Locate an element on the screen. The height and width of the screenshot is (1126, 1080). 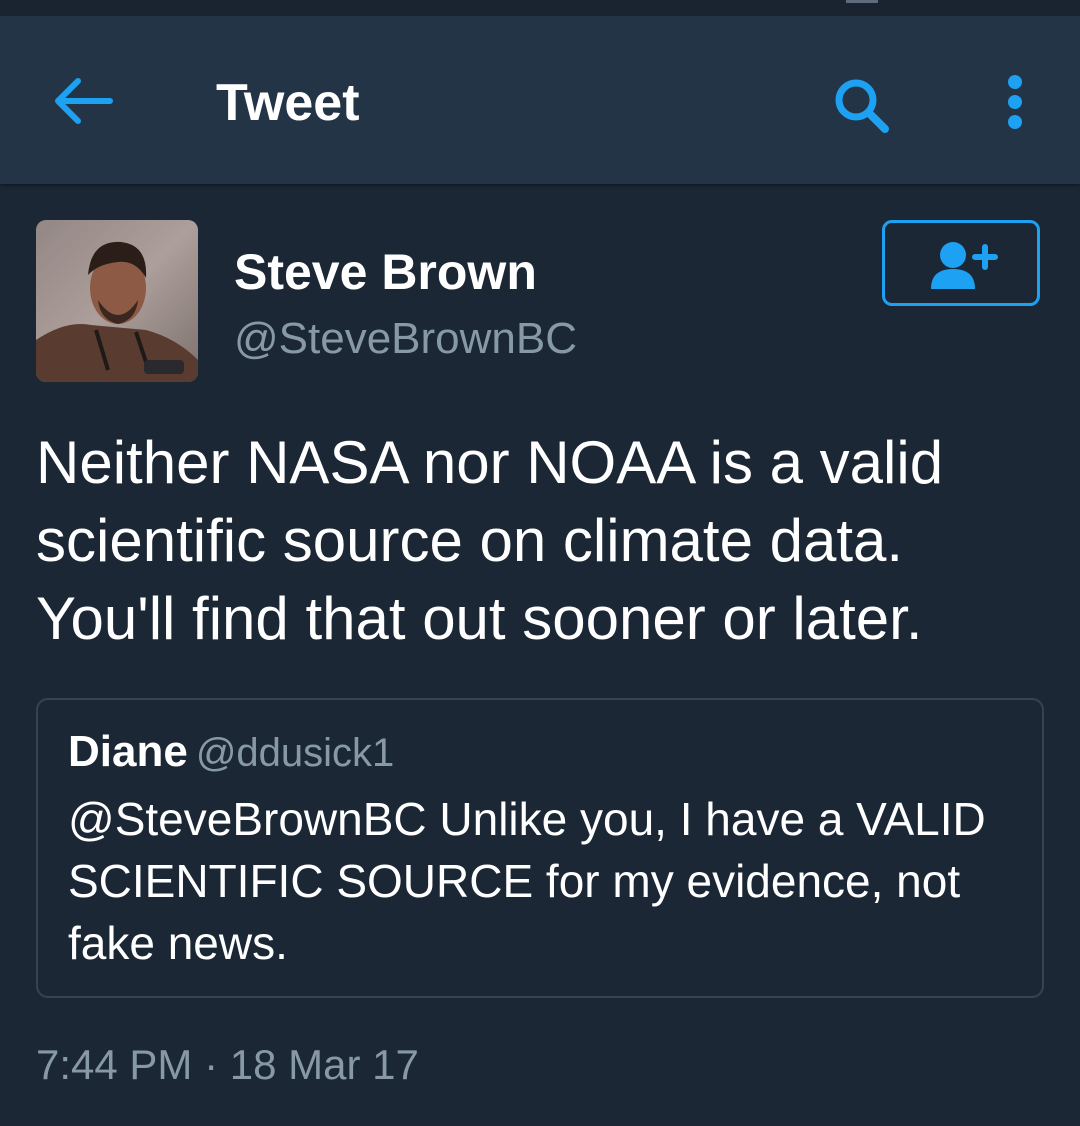
profile-photo is located at coordinates (117, 301).